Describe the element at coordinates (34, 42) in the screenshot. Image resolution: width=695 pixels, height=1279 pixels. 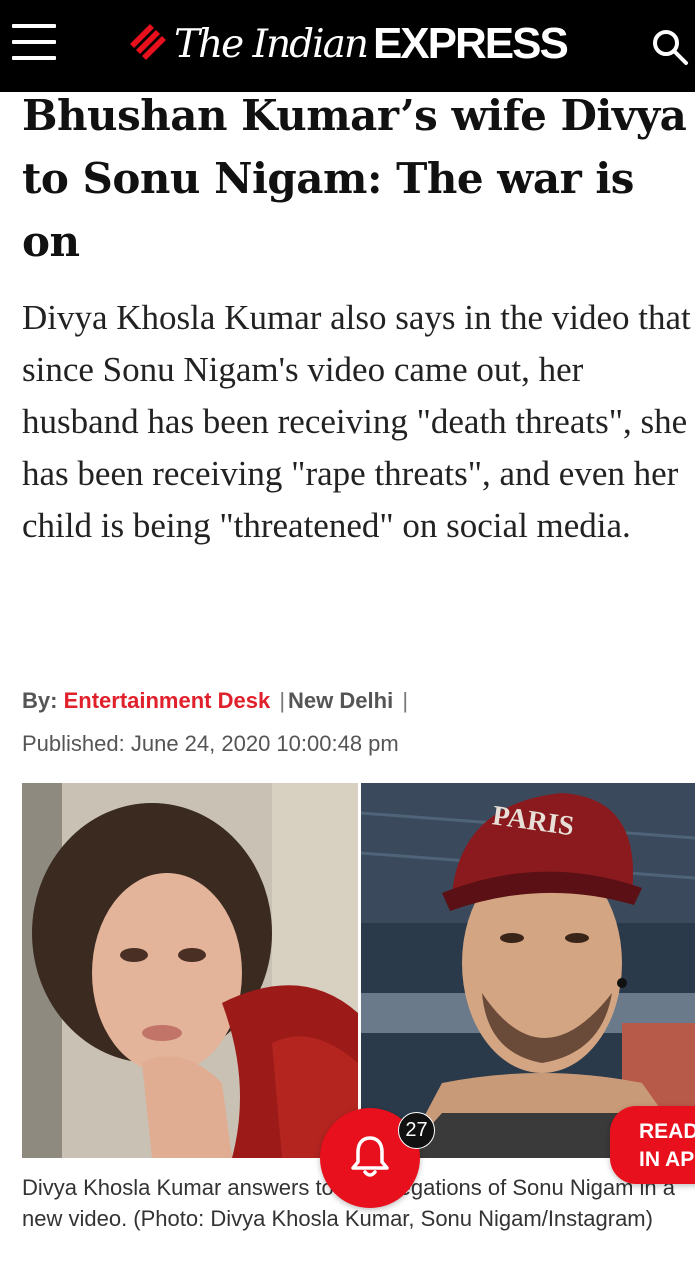
I see `menu-icon` at that location.